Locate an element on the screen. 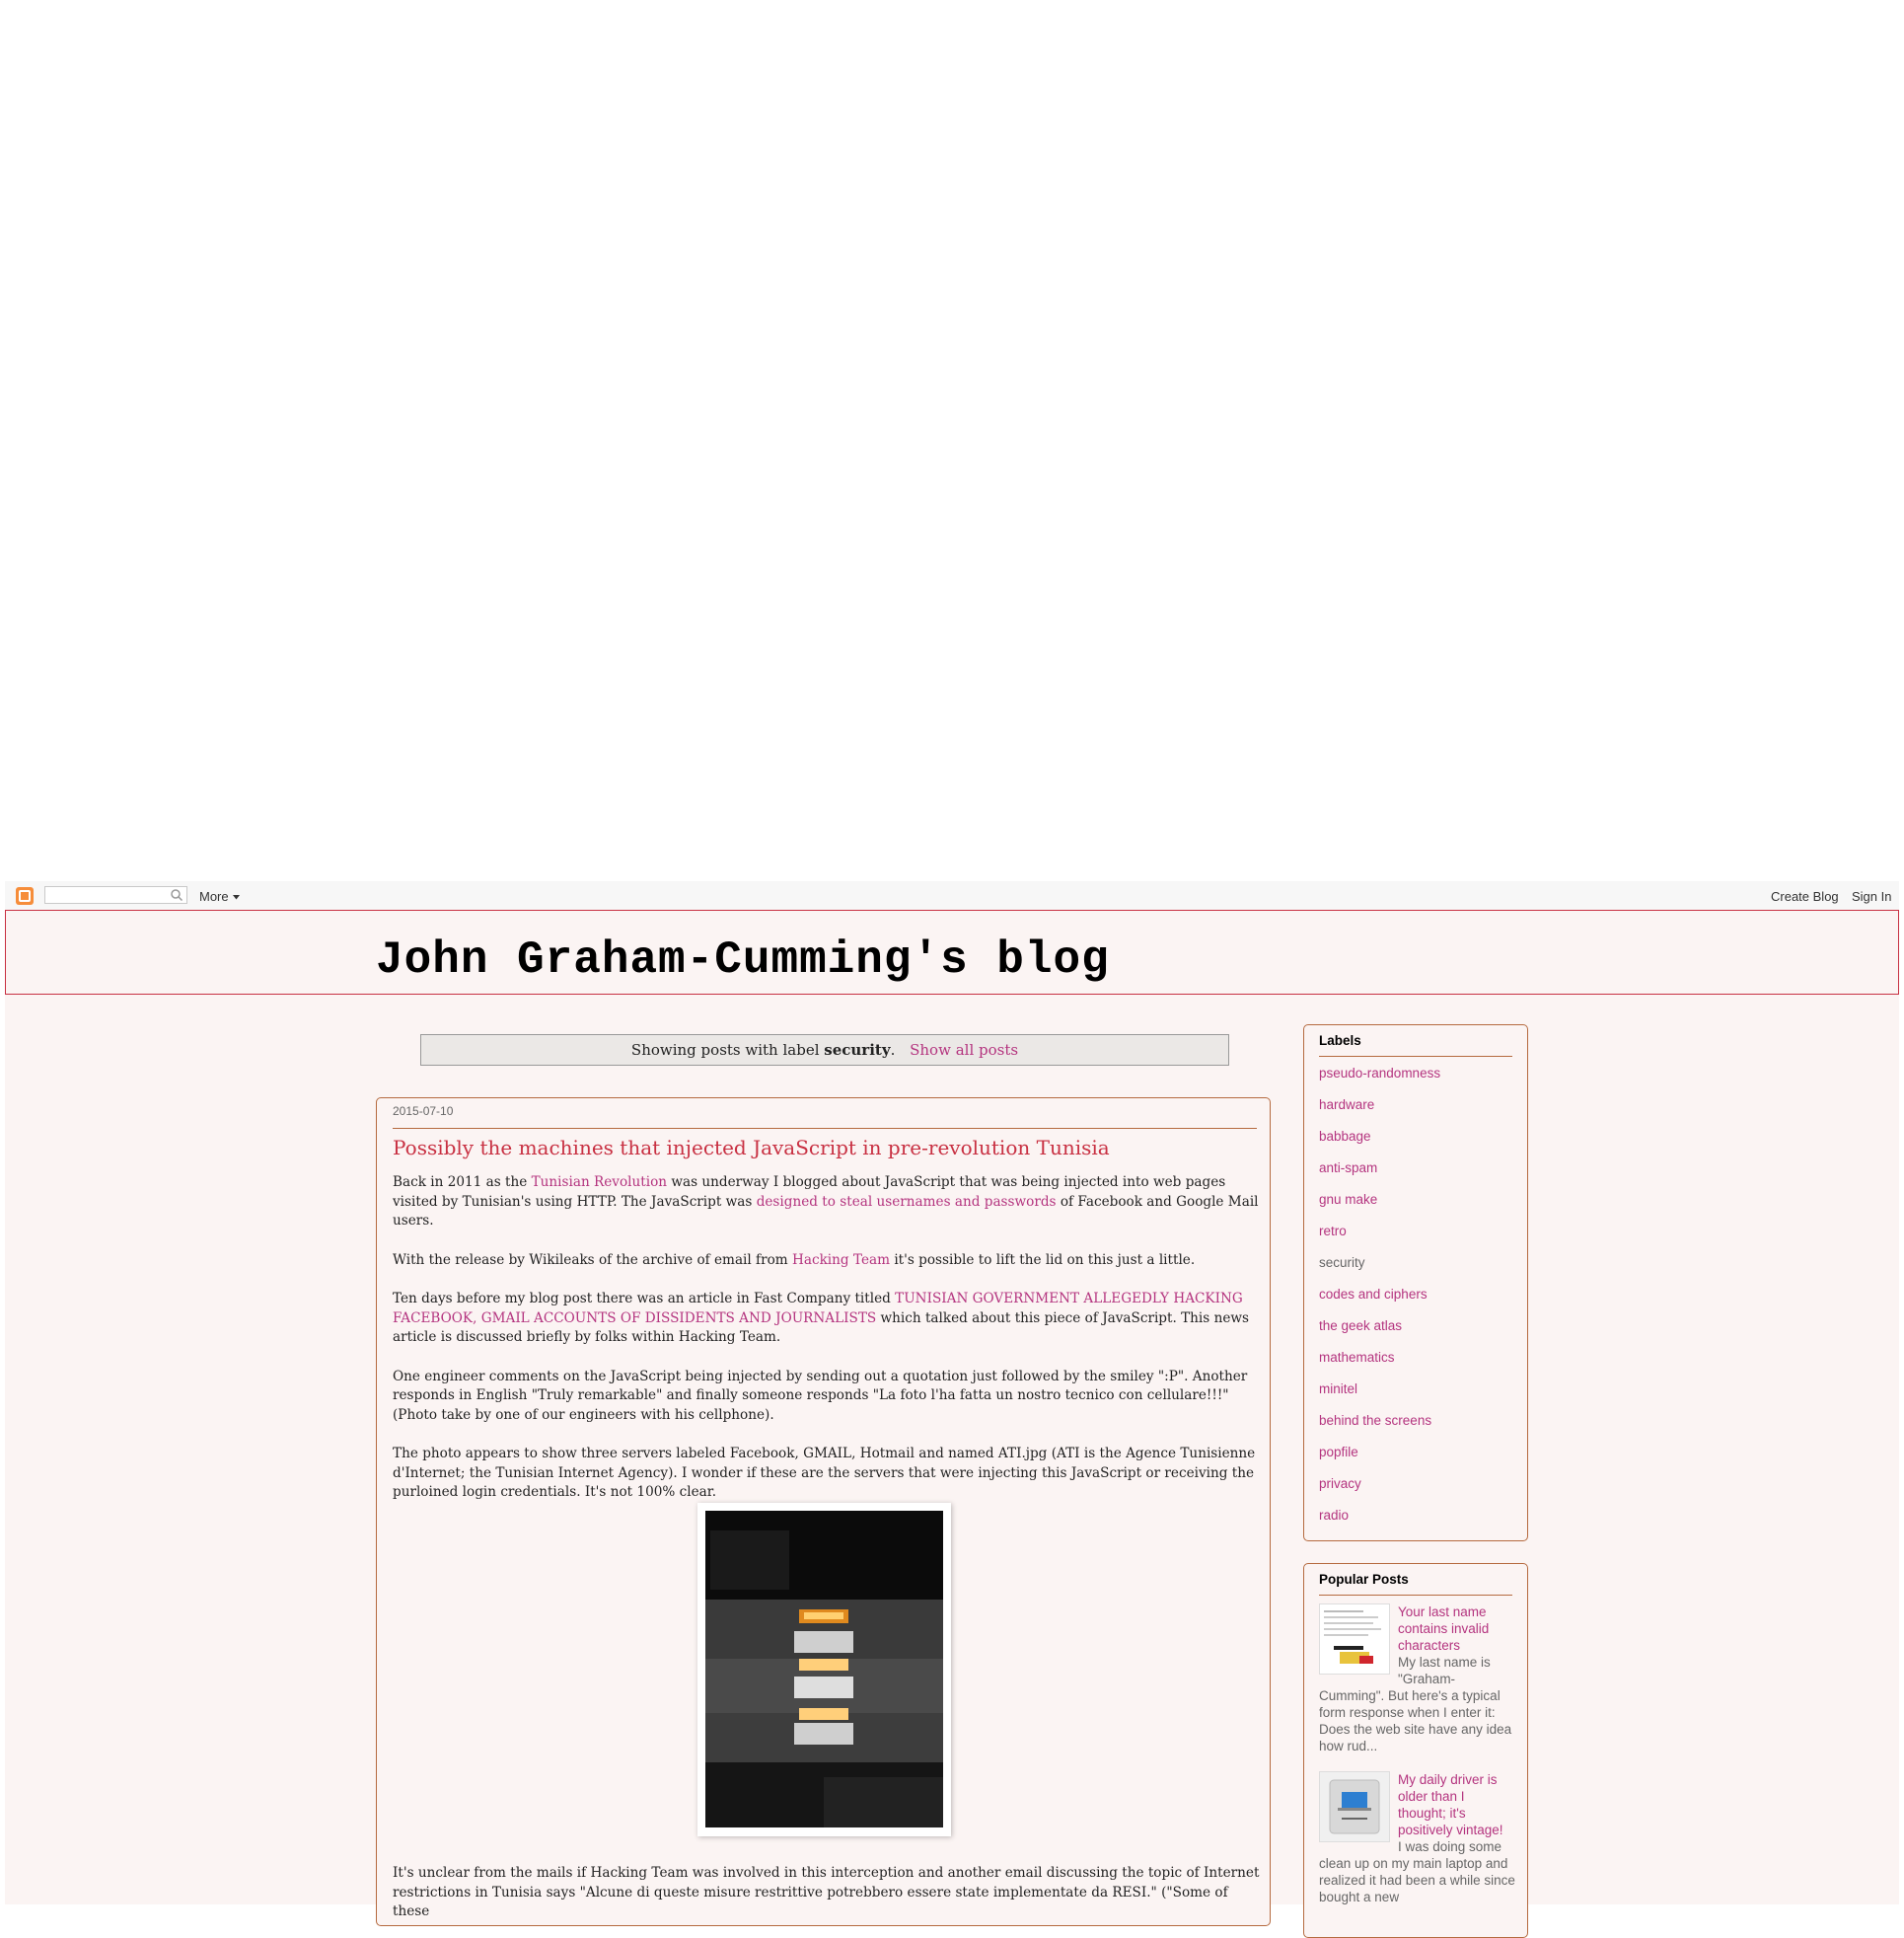  more-menu: More is located at coordinates (220, 896).